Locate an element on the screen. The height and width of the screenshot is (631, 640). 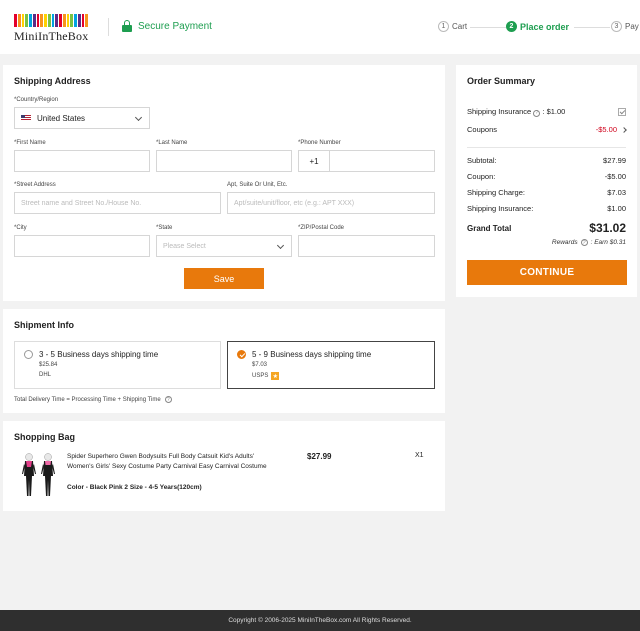
last-name-input is located at coordinates (224, 161).